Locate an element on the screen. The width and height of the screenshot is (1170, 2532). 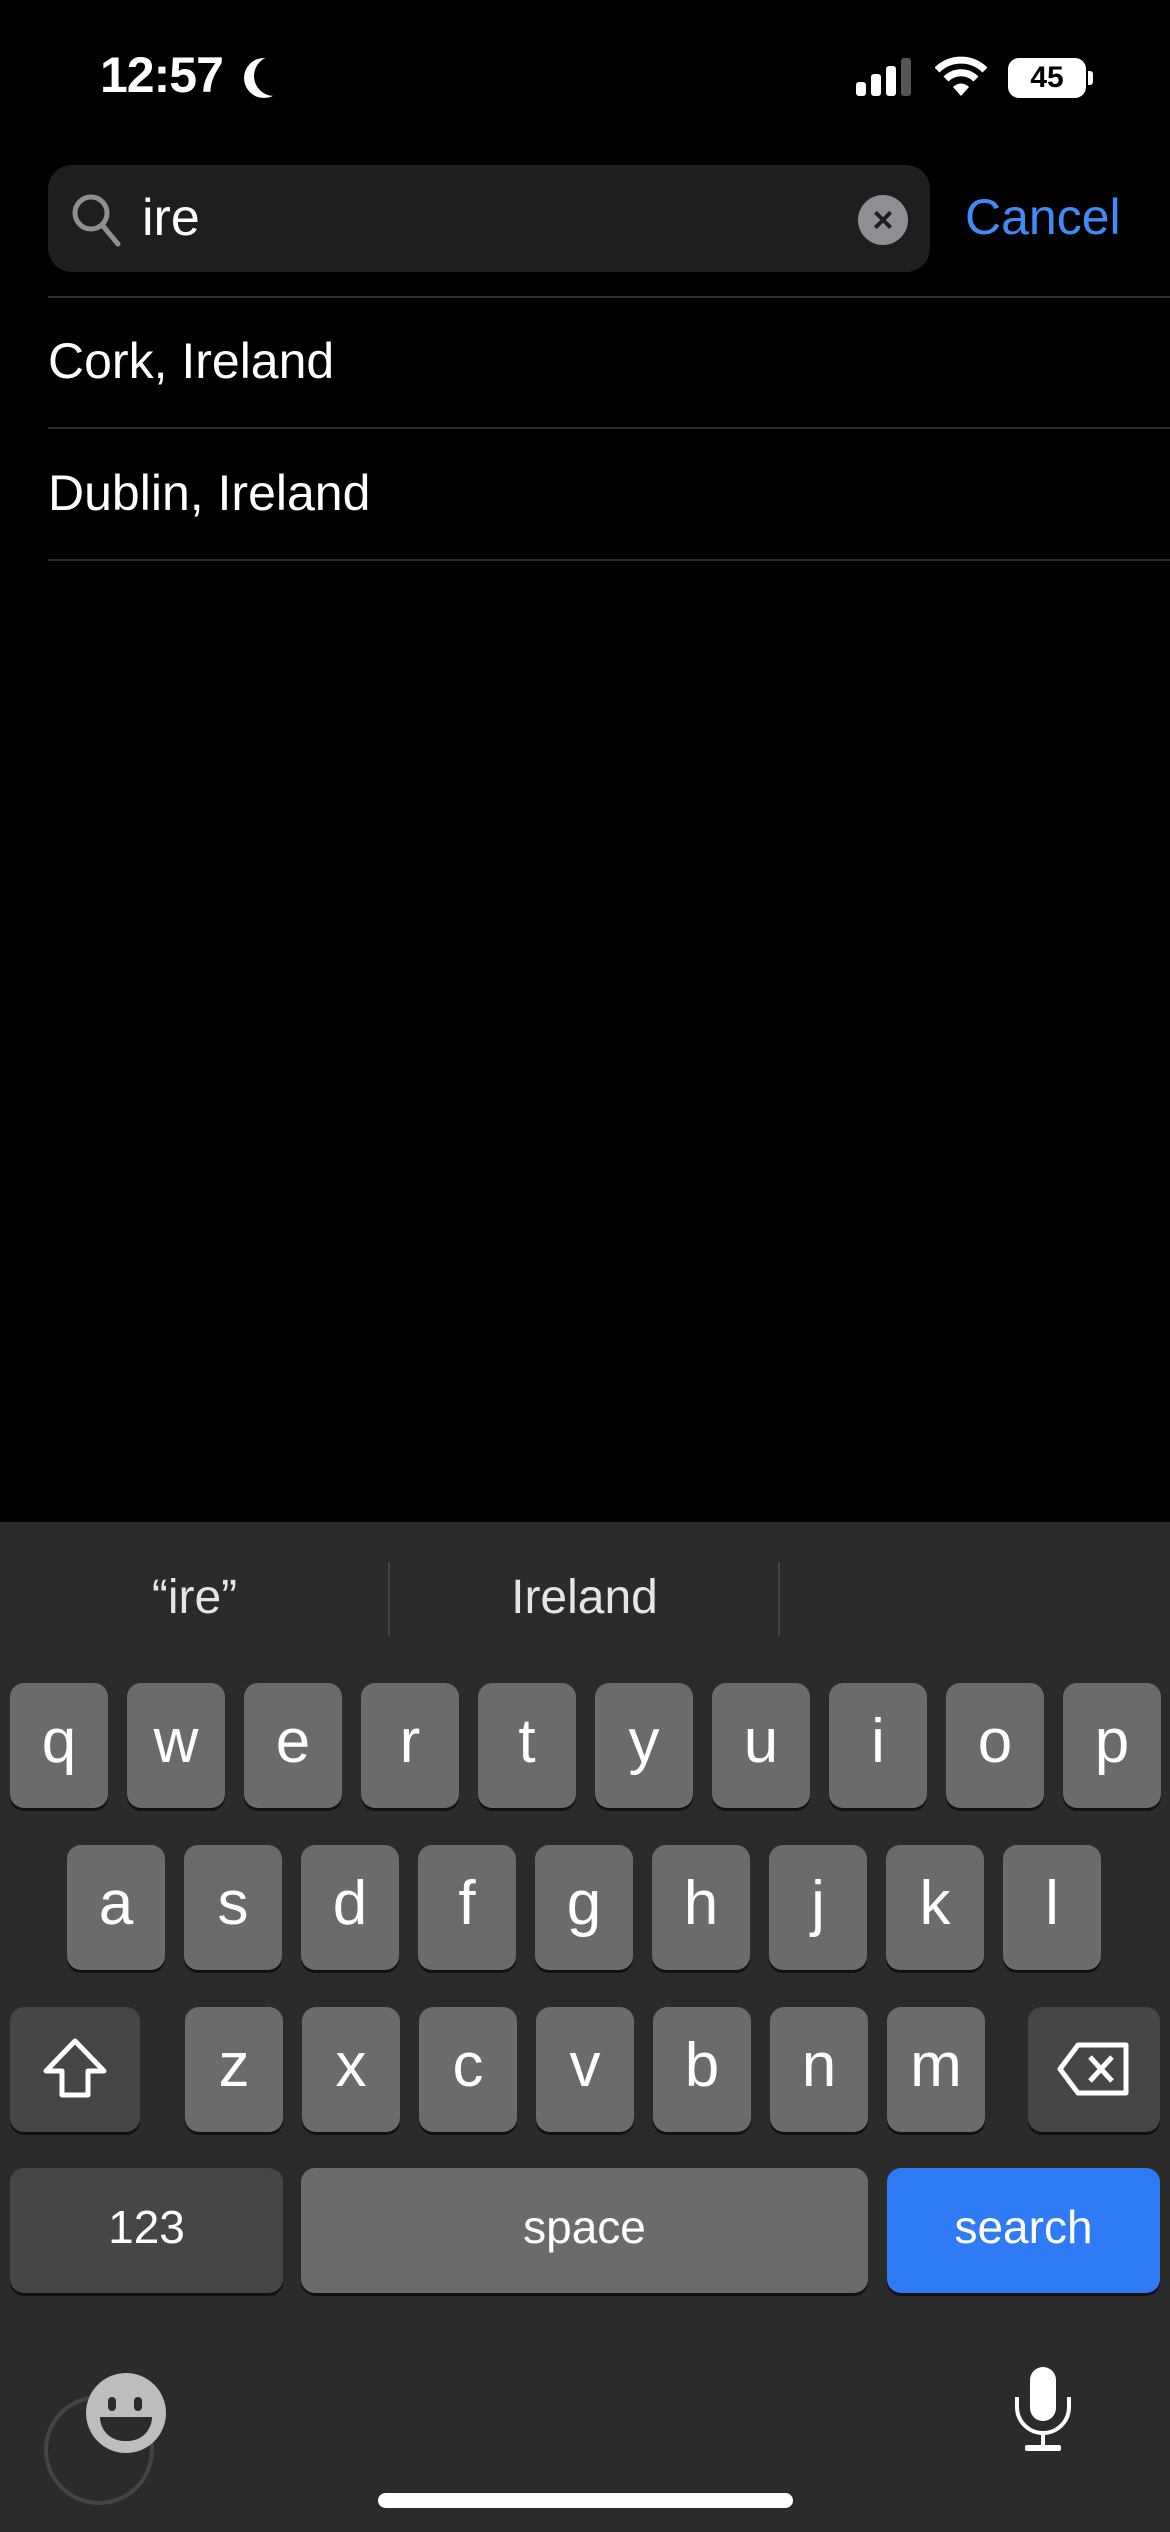
key-k: k is located at coordinates (935, 1907).